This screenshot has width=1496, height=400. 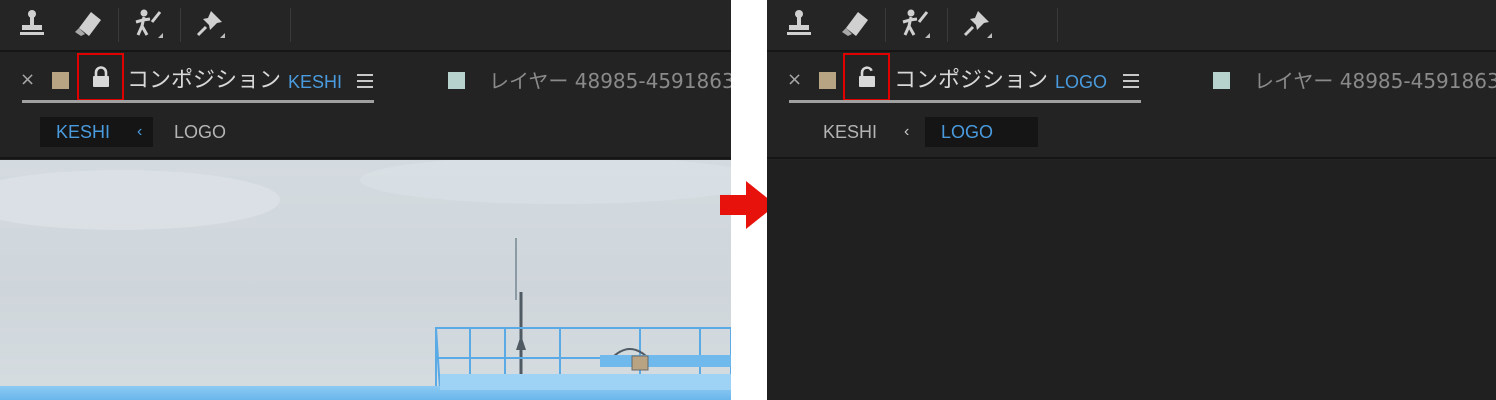 What do you see at coordinates (850, 132) in the screenshot?
I see `breadcrumb-other-comp: KESHI` at bounding box center [850, 132].